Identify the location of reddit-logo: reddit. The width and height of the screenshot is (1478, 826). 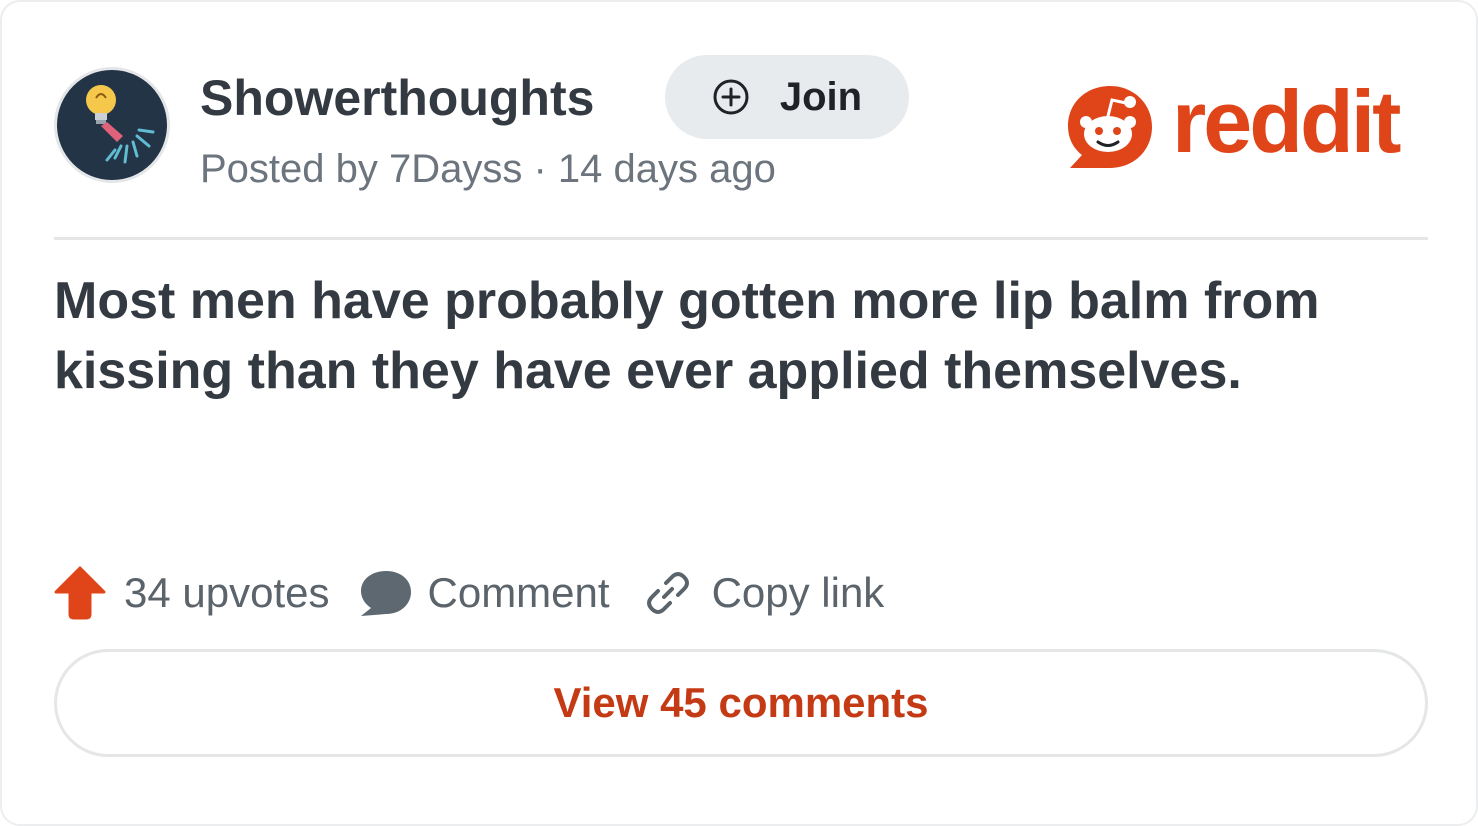
(1248, 123).